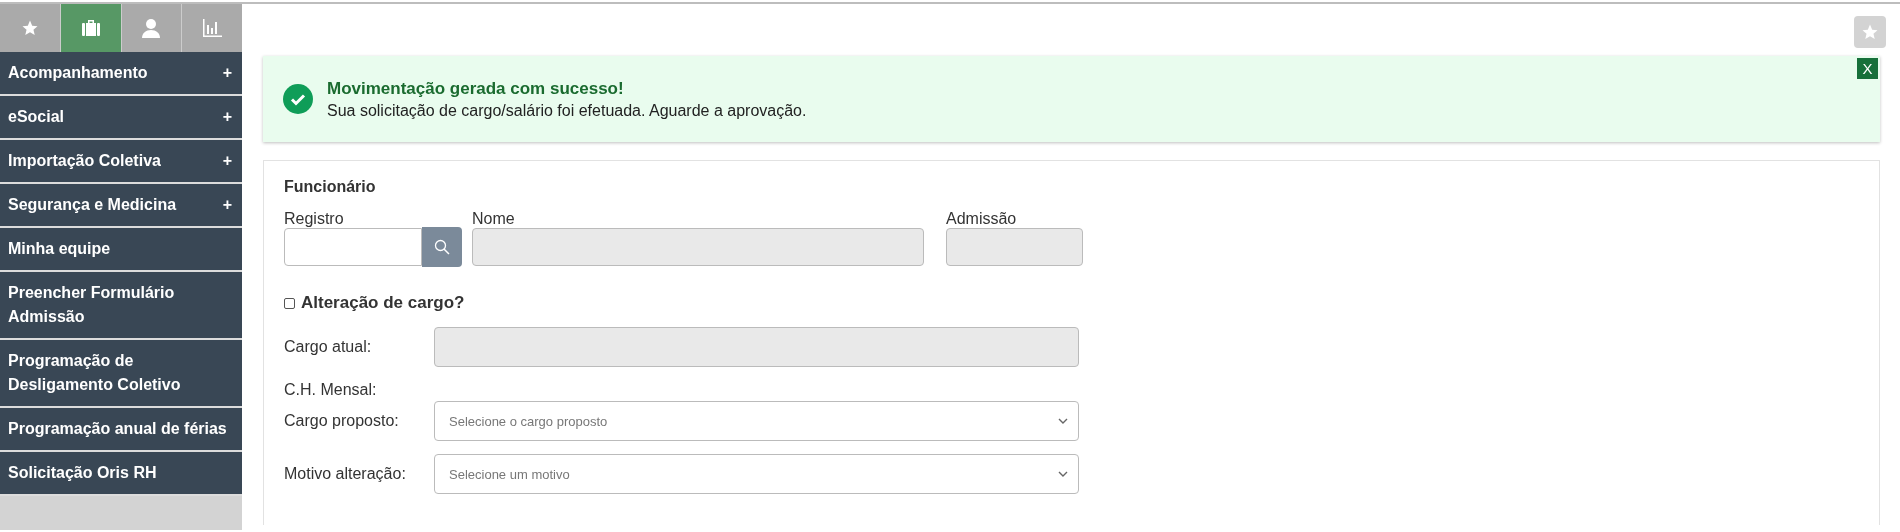 This screenshot has width=1900, height=532. Describe the element at coordinates (353, 247) in the screenshot. I see `input-field` at that location.